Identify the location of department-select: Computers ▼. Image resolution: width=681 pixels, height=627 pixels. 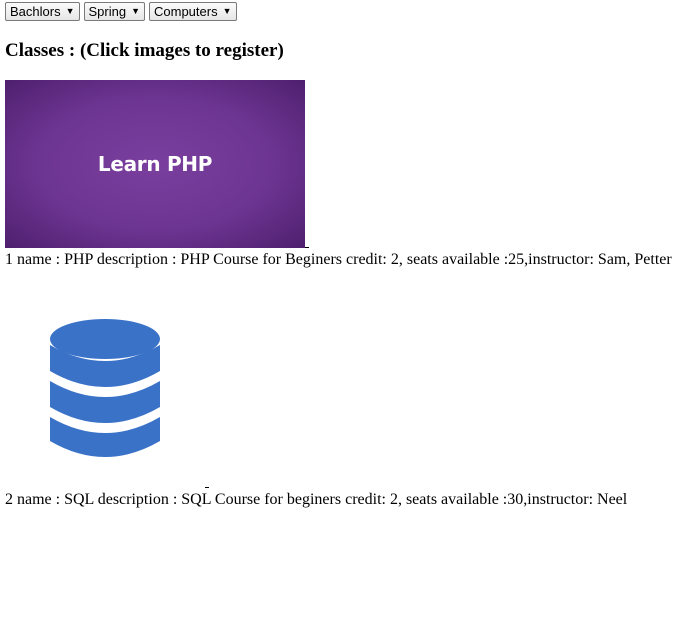
(193, 11).